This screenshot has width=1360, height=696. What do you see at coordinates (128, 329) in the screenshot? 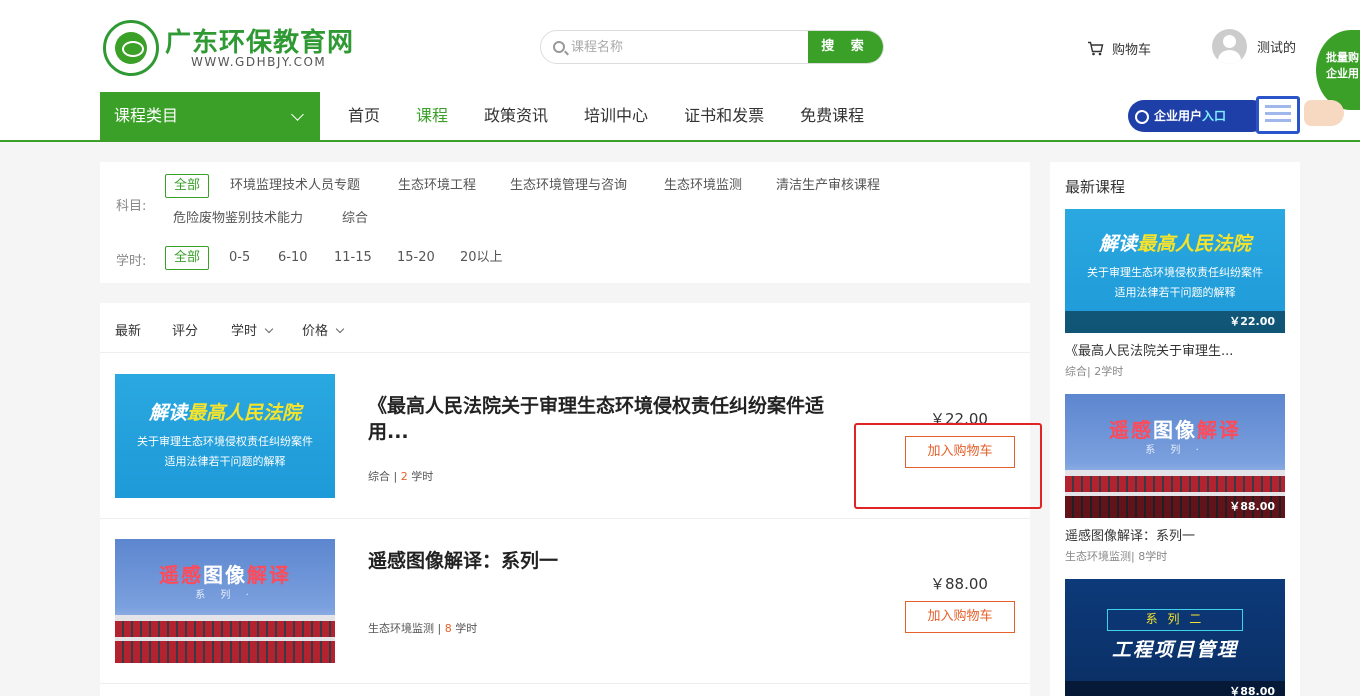
I see `sort-latest: 最新` at bounding box center [128, 329].